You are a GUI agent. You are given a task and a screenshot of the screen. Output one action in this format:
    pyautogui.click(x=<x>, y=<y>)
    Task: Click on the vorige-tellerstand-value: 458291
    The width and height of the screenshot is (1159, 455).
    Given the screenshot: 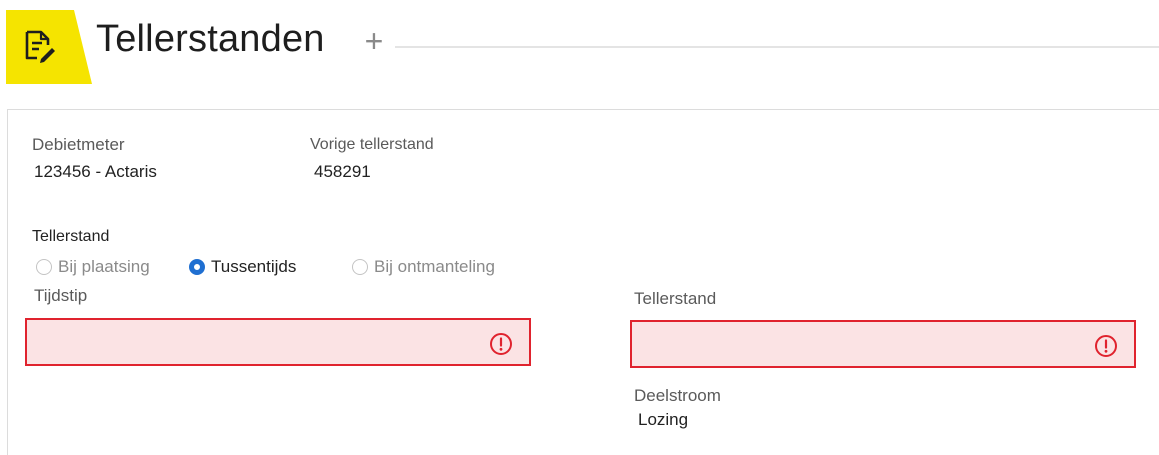 What is the action you would take?
    pyautogui.click(x=342, y=171)
    